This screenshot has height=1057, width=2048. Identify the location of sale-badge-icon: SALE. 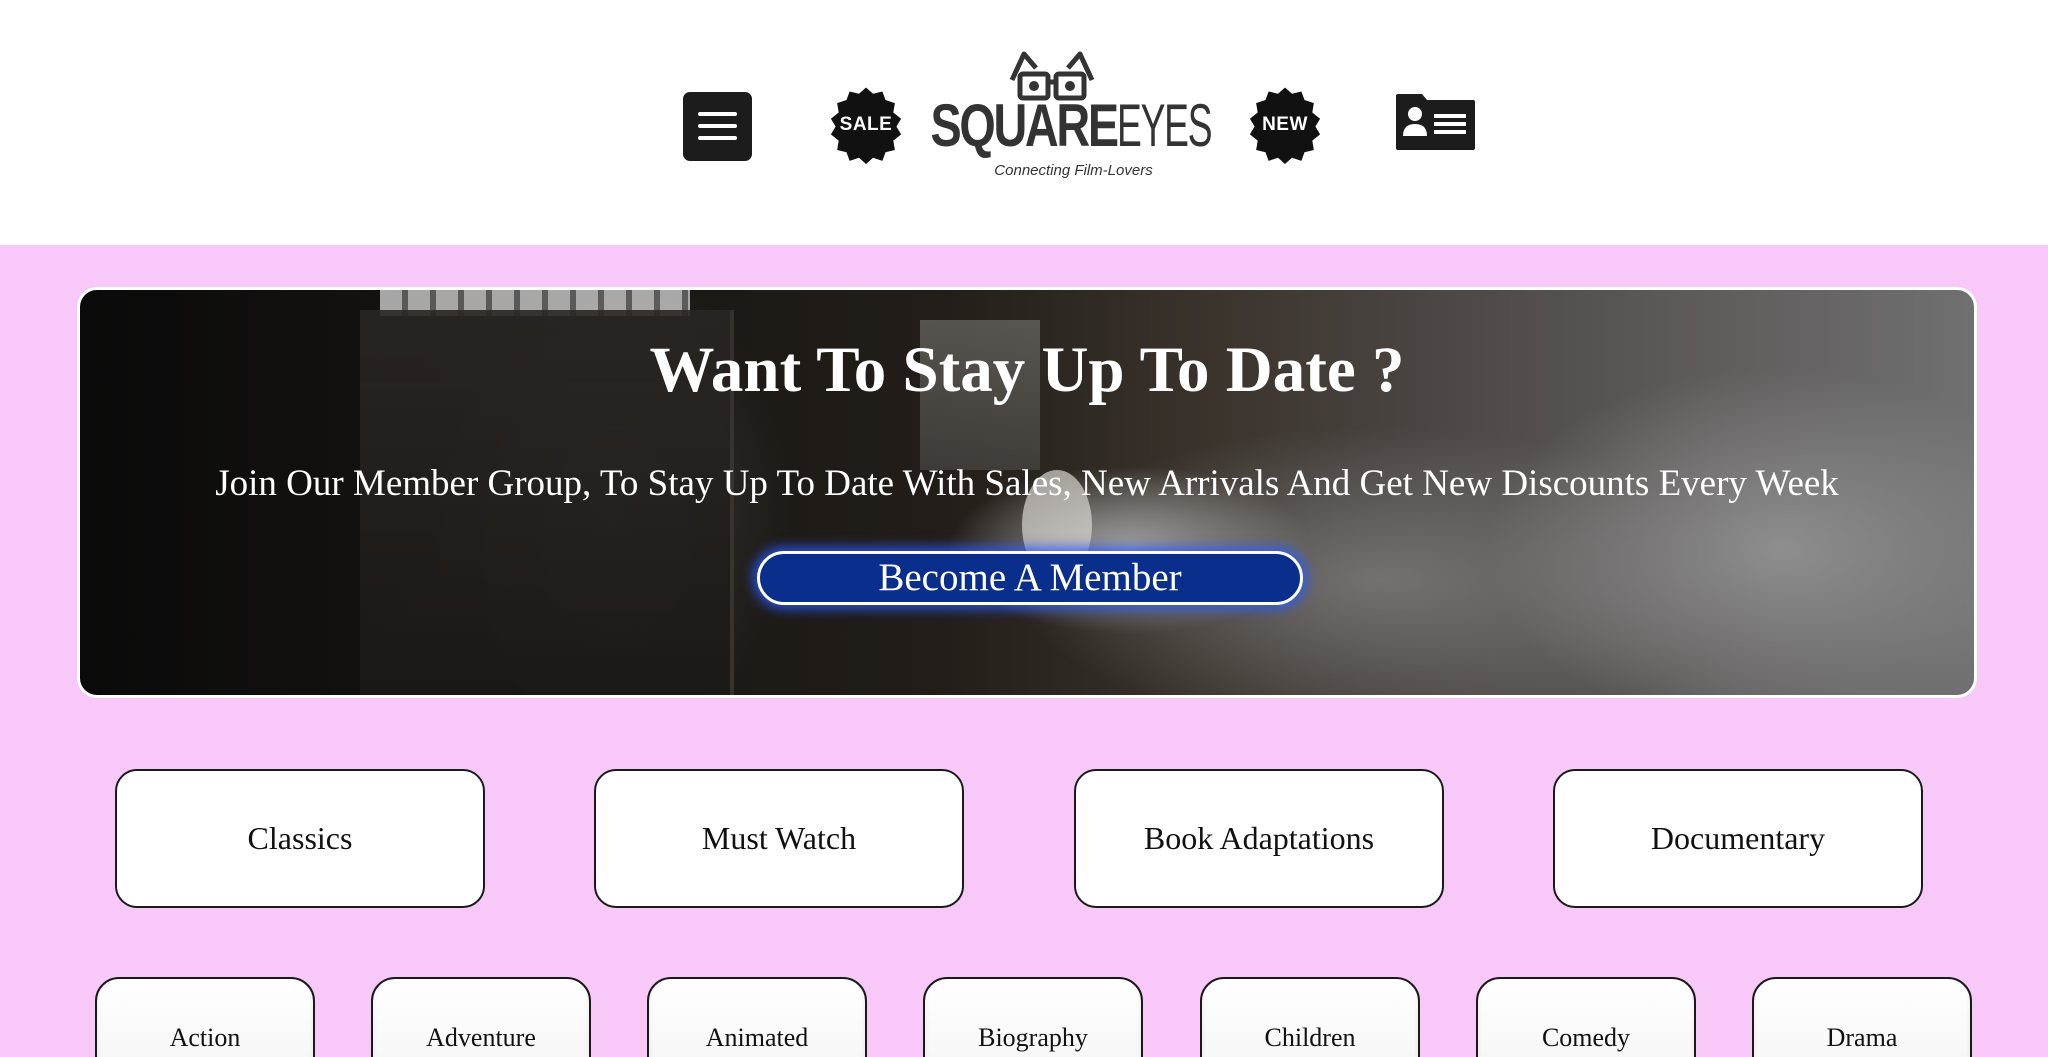
(866, 125).